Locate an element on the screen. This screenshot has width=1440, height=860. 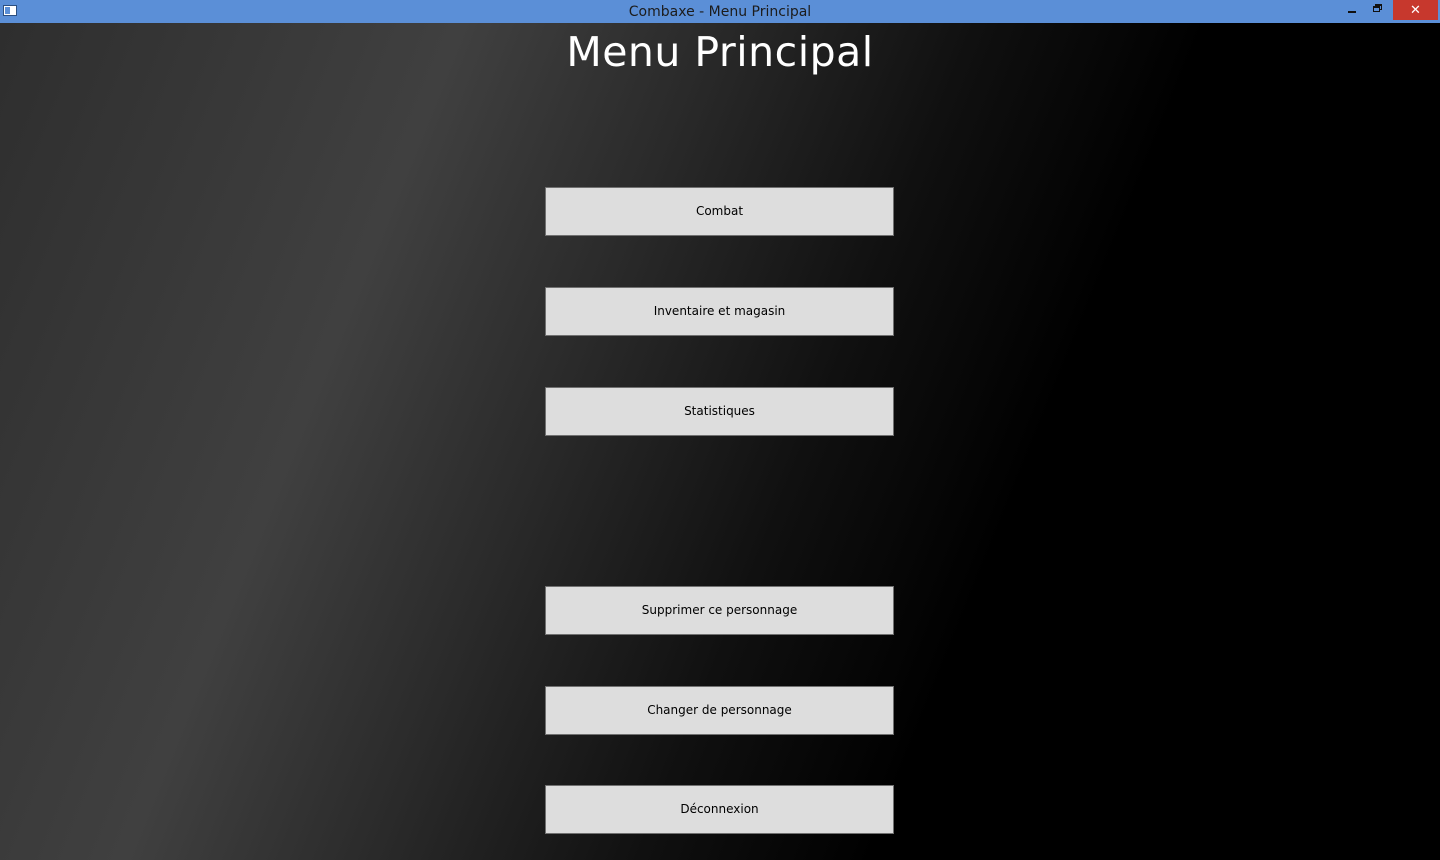
page-title: Menu Principal is located at coordinates (720, 52).